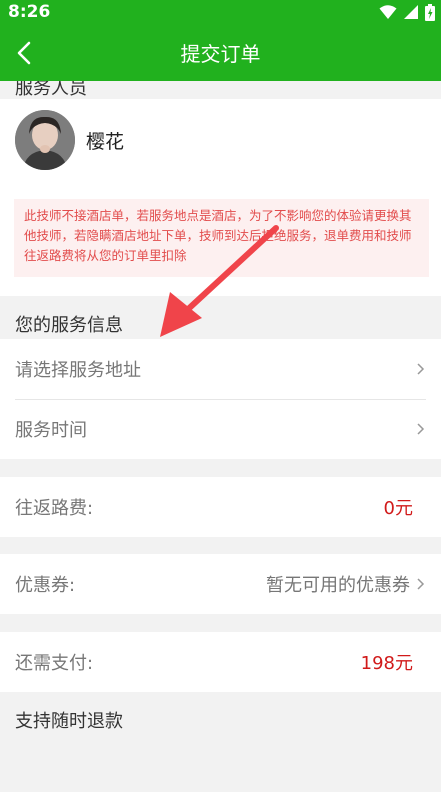  Describe the element at coordinates (398, 508) in the screenshot. I see `travel-fee-value: 0元` at that location.